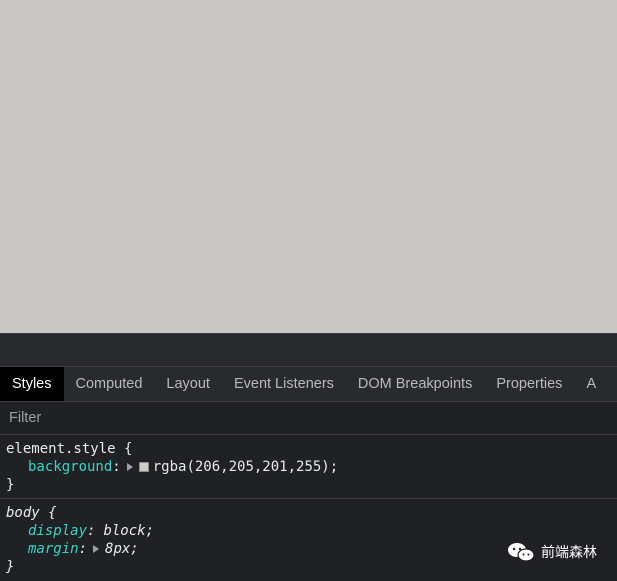 This screenshot has height=581, width=617. Describe the element at coordinates (57, 531) in the screenshot. I see `property-name: display` at that location.